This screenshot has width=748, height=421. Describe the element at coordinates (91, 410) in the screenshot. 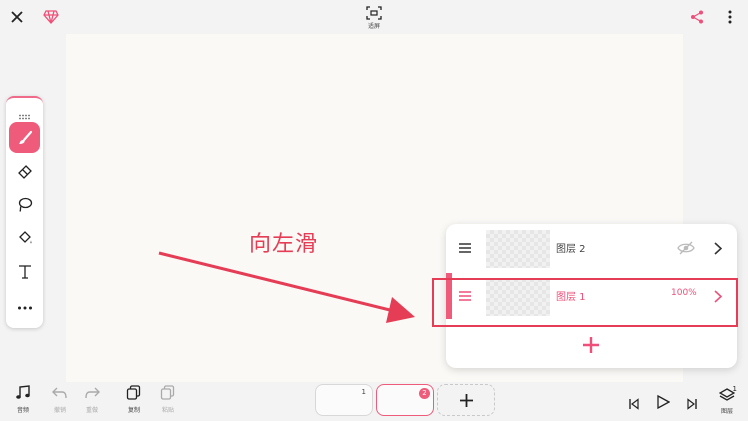

I see `redo-label: 重做` at that location.